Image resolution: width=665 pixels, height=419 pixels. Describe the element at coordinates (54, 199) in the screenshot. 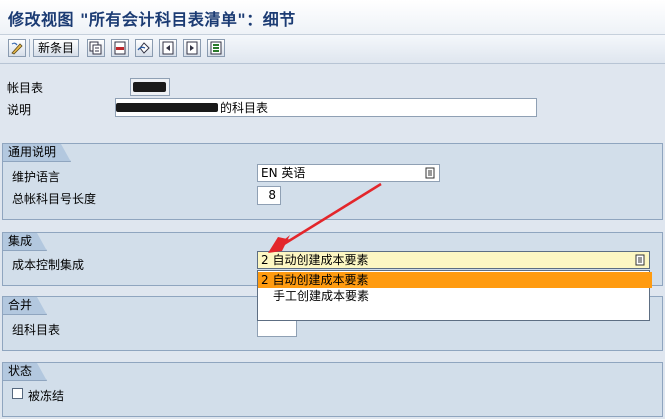

I see `gl-account-length-label: 总帐科目号长度` at that location.